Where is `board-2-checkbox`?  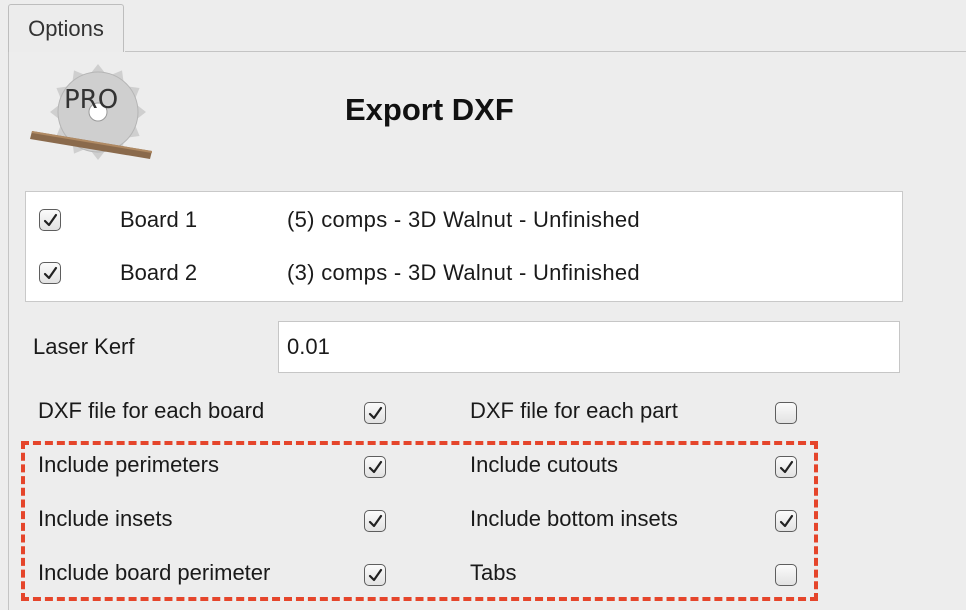
board-2-checkbox is located at coordinates (50, 273).